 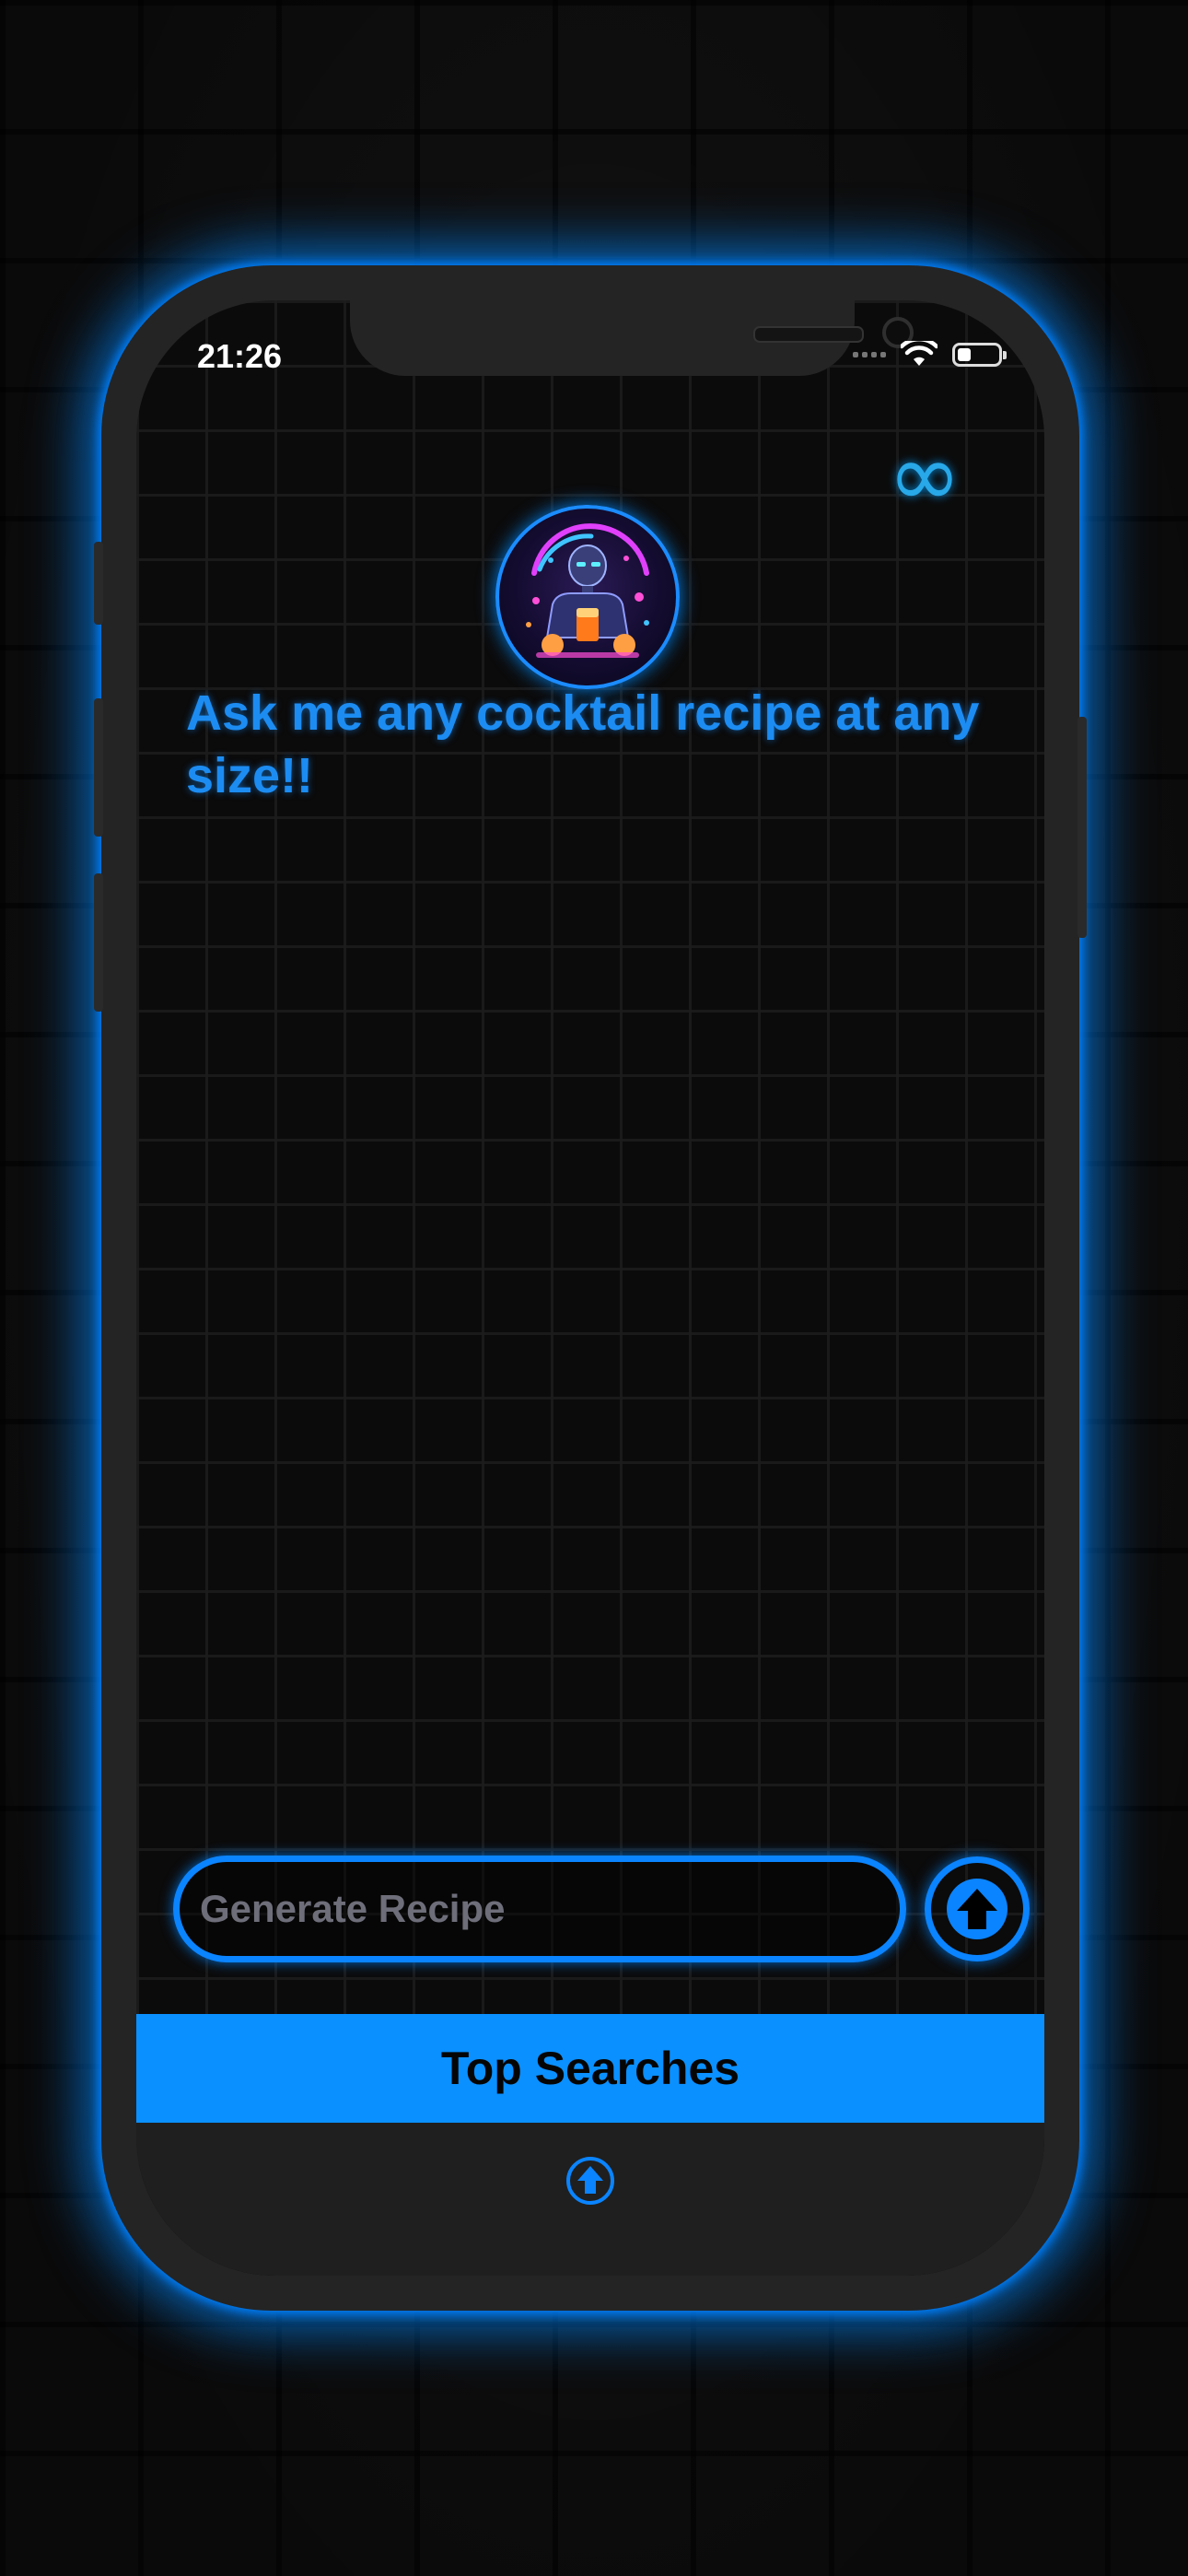 I want to click on volume-up-button, so click(x=98, y=767).